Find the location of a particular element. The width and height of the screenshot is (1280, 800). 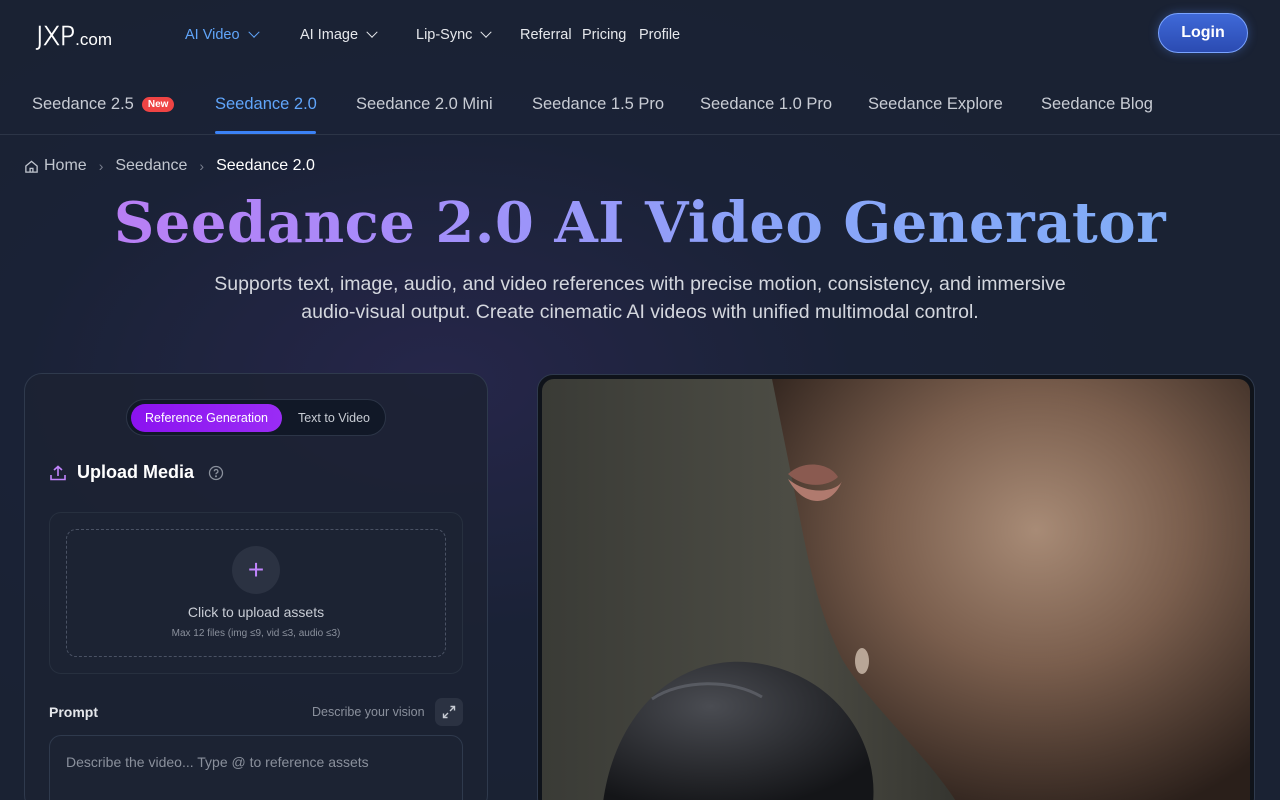

mode-text-to-video: Text to Video is located at coordinates (334, 418).